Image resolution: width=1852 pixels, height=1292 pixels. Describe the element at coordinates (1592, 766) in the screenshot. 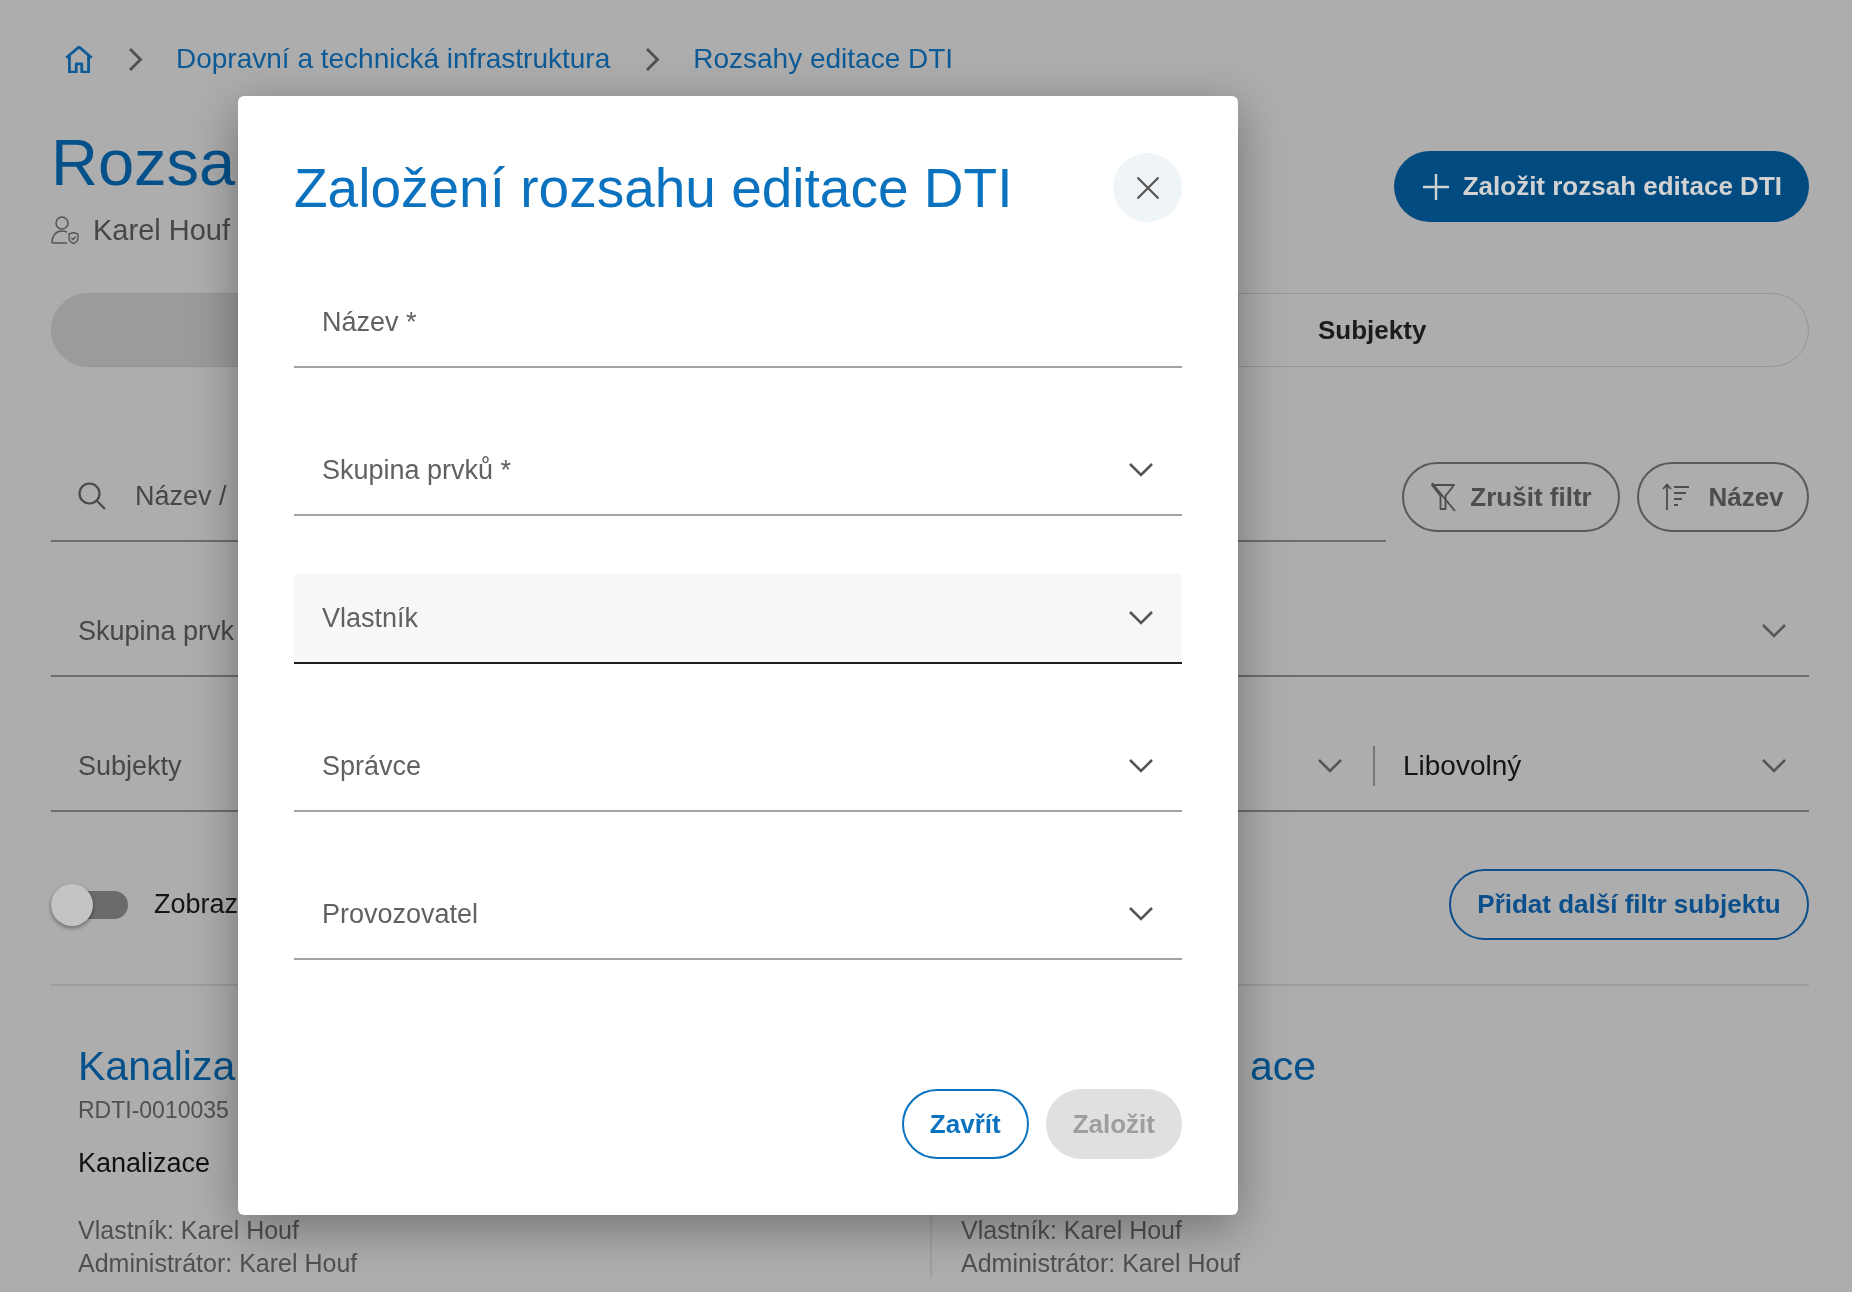

I see `dropdown-field: Libovolný` at that location.